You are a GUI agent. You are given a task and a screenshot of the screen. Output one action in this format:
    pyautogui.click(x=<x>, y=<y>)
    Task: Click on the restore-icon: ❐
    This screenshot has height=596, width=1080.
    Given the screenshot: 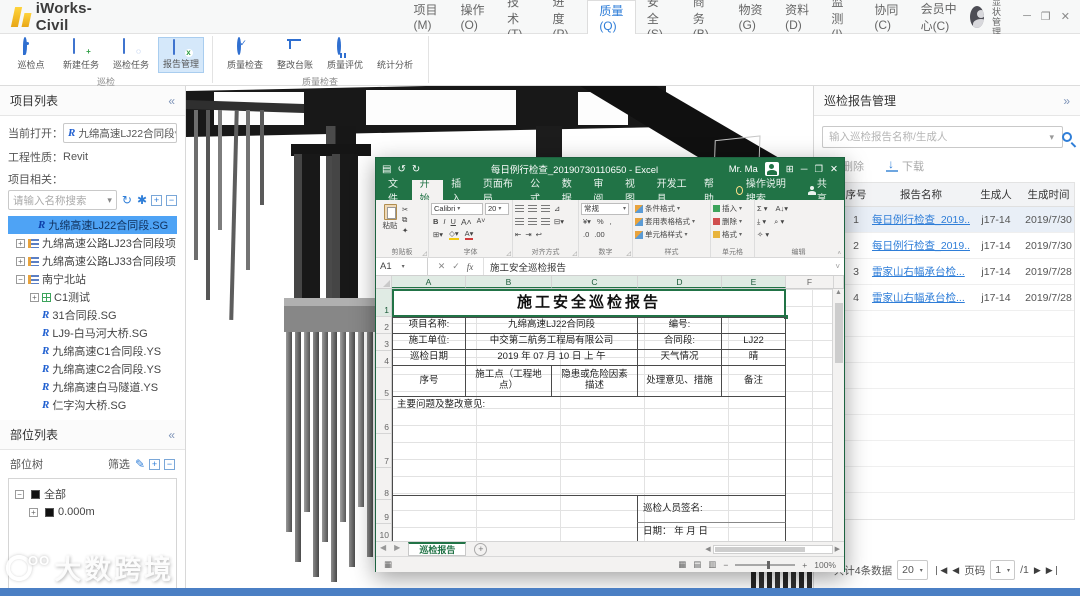 What is the action you would take?
    pyautogui.click(x=1046, y=16)
    